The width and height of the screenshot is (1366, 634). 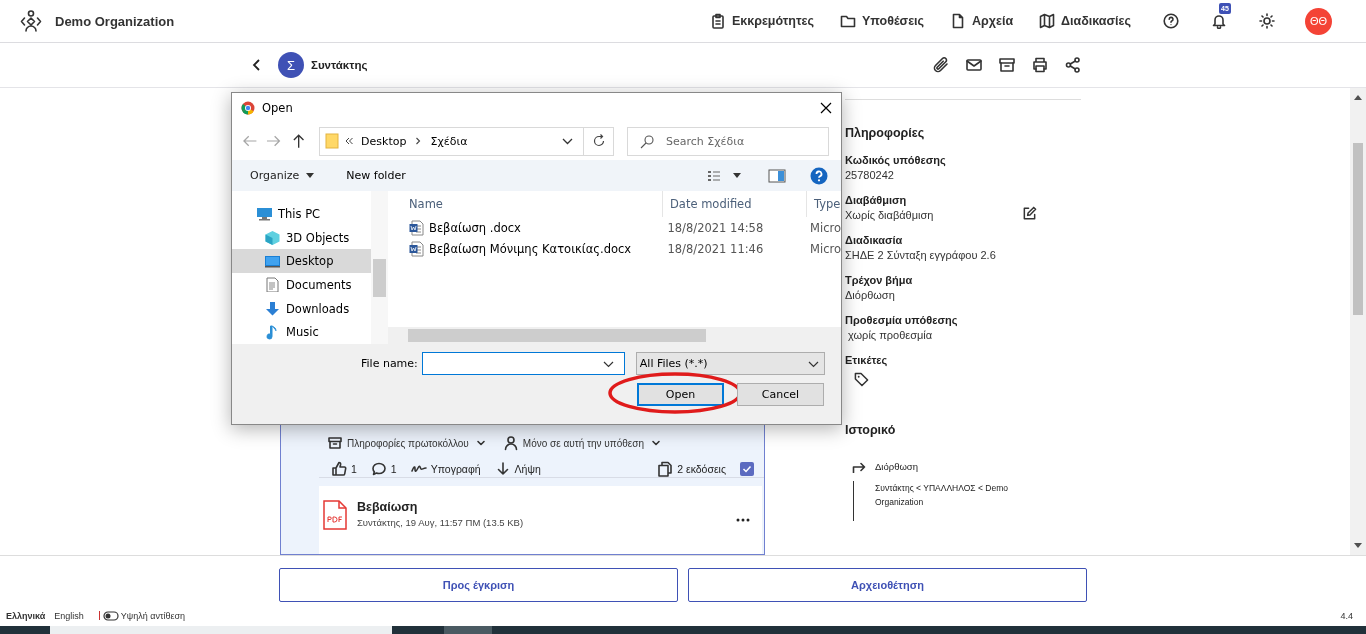 I want to click on filter-dropdown: Πληροφορίες πρωτοκόλλου, so click(x=408, y=443).